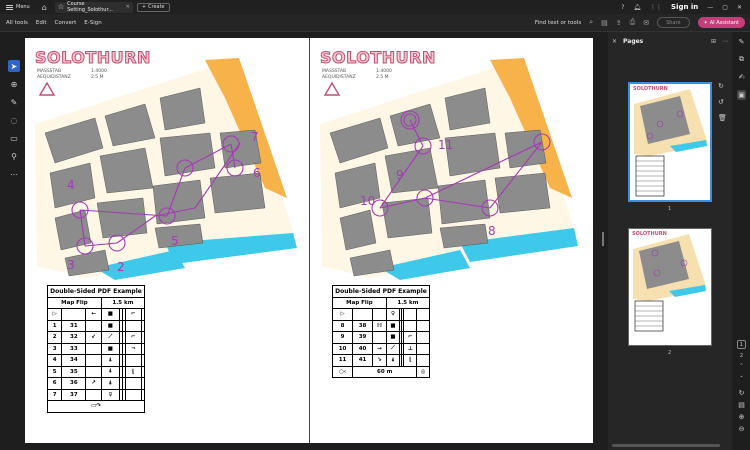 The height and width of the screenshot is (450, 750). What do you see at coordinates (128, 7) in the screenshot?
I see `close-tab-icon: ✕` at bounding box center [128, 7].